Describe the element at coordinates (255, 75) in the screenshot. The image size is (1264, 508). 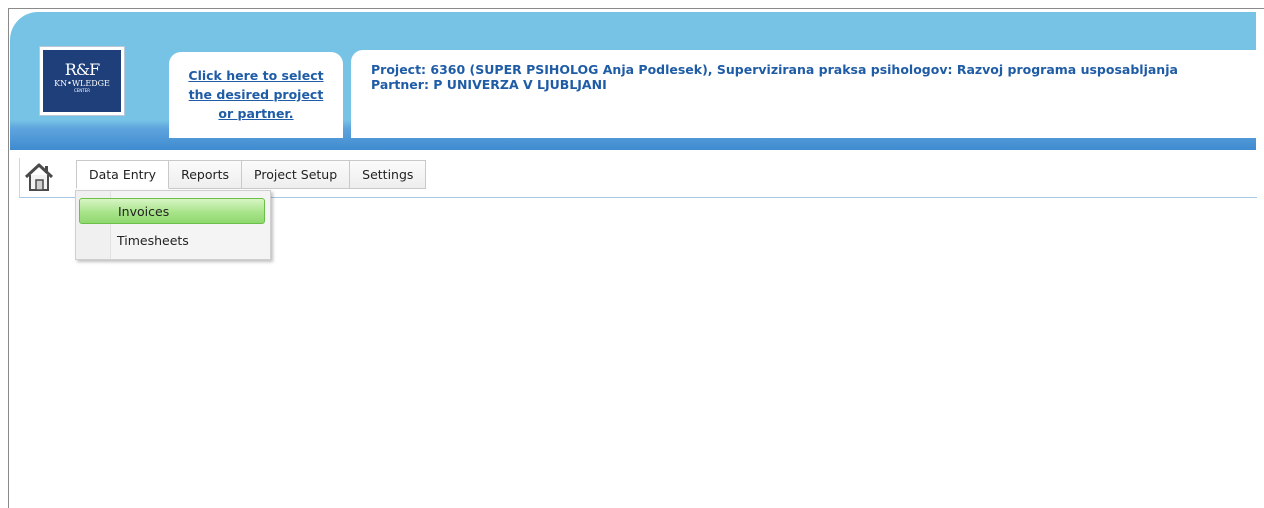
I see `select-link-line-1: Click here to select` at that location.